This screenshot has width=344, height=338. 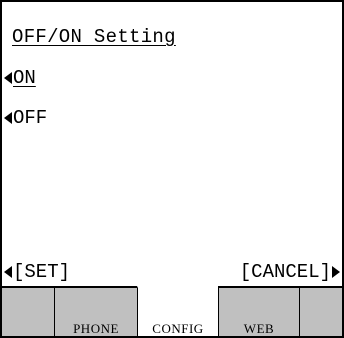 I want to click on tab-blank-right, so click(x=321, y=312).